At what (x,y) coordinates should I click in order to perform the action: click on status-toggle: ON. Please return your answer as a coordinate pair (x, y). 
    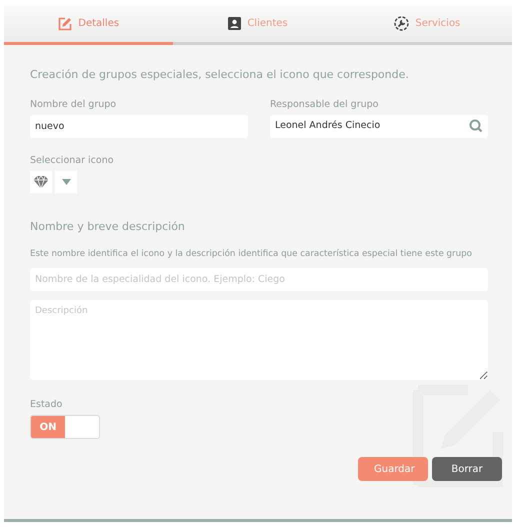
    Looking at the image, I should click on (65, 427).